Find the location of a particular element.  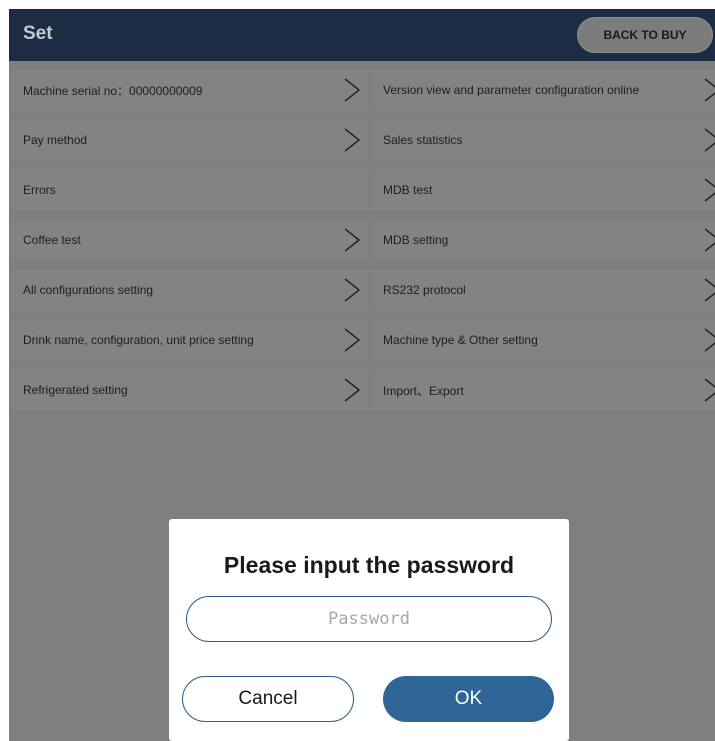

menu-item-left: All configurations setting is located at coordinates (190, 290).